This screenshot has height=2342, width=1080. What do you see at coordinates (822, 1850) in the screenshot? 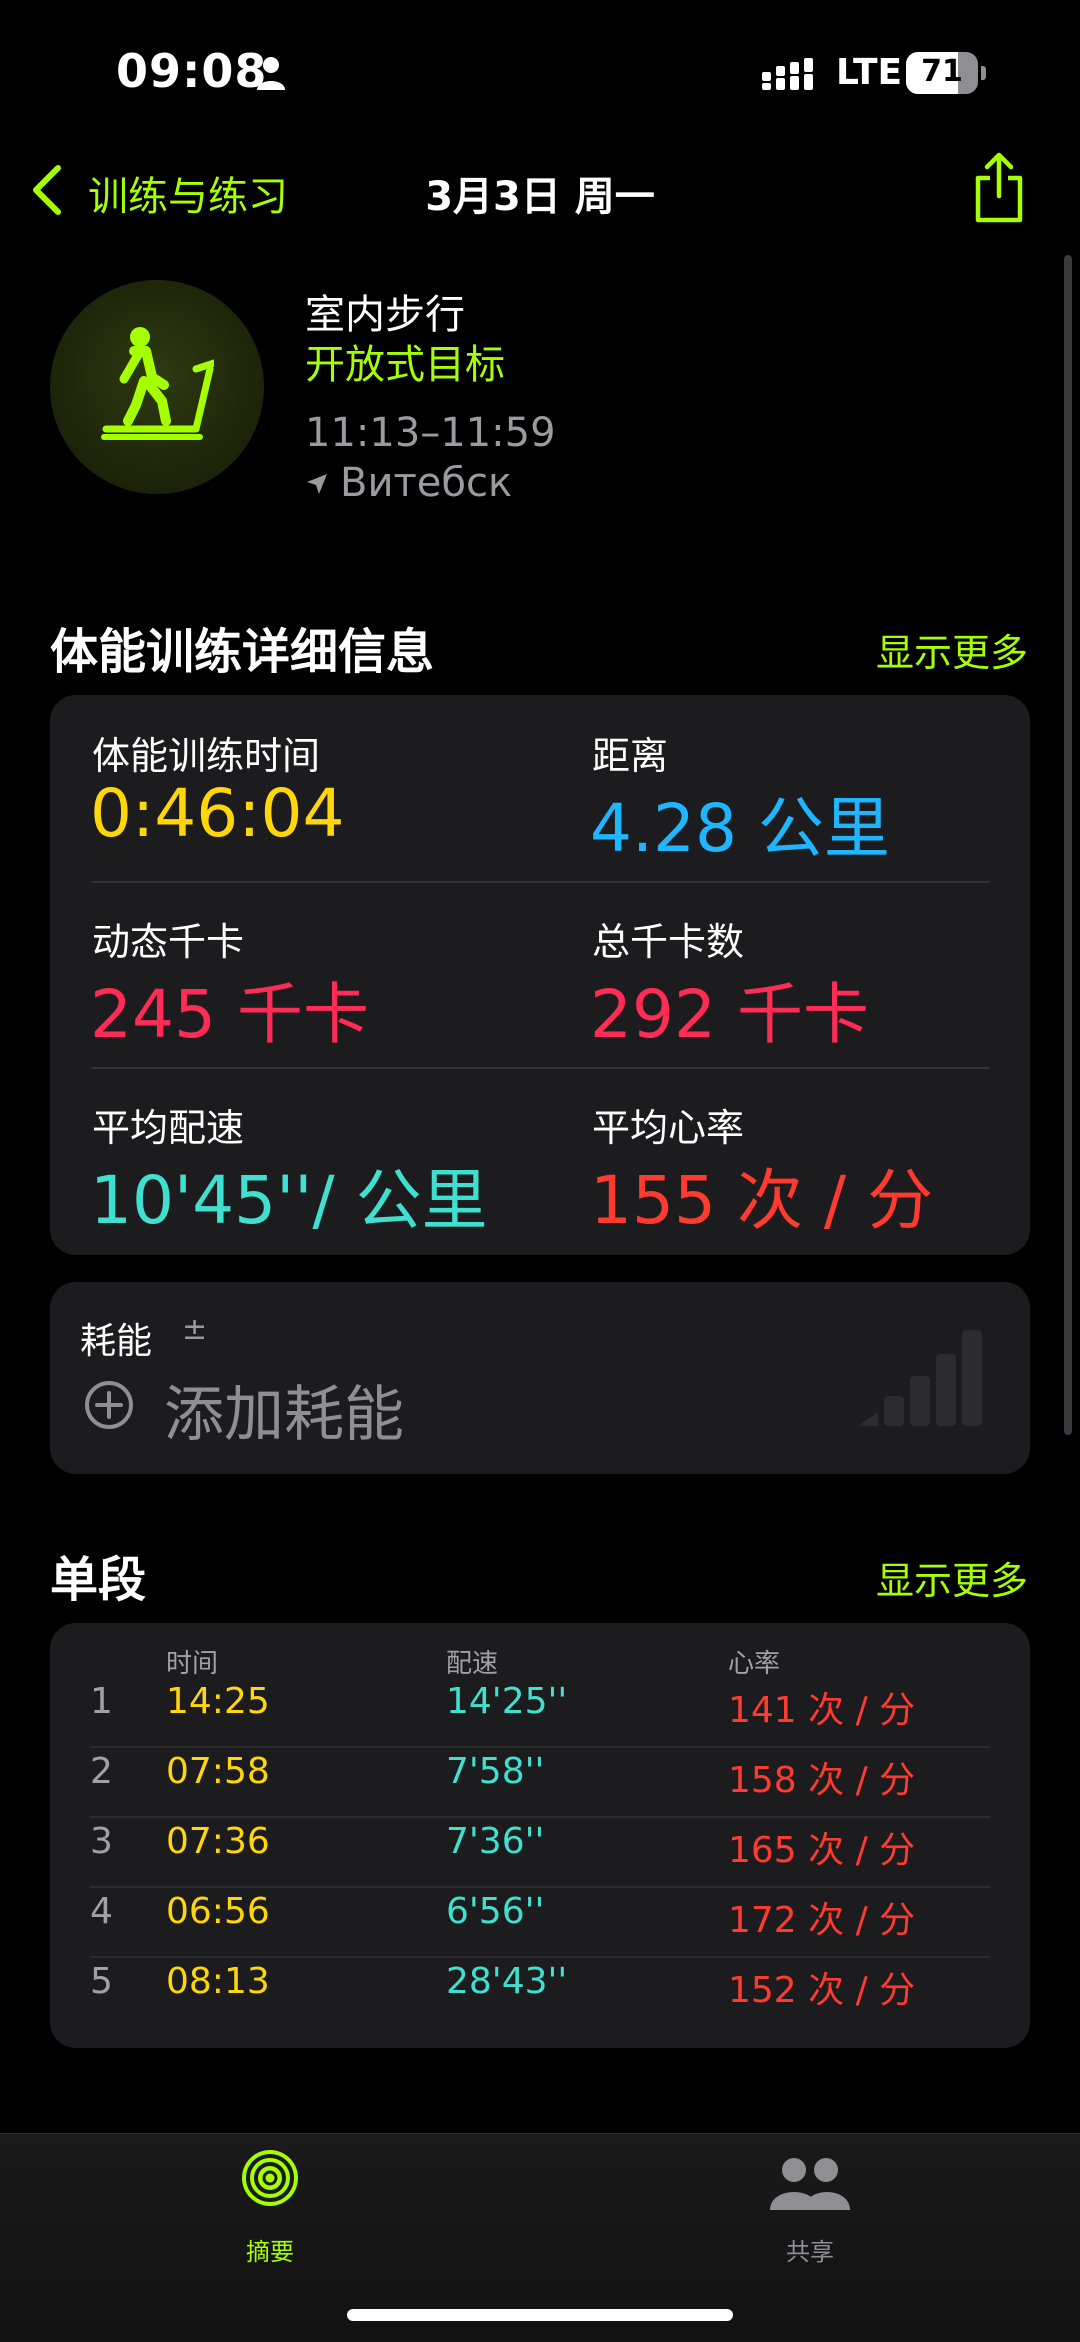
I see `split-hr: 165 次 / 分` at bounding box center [822, 1850].